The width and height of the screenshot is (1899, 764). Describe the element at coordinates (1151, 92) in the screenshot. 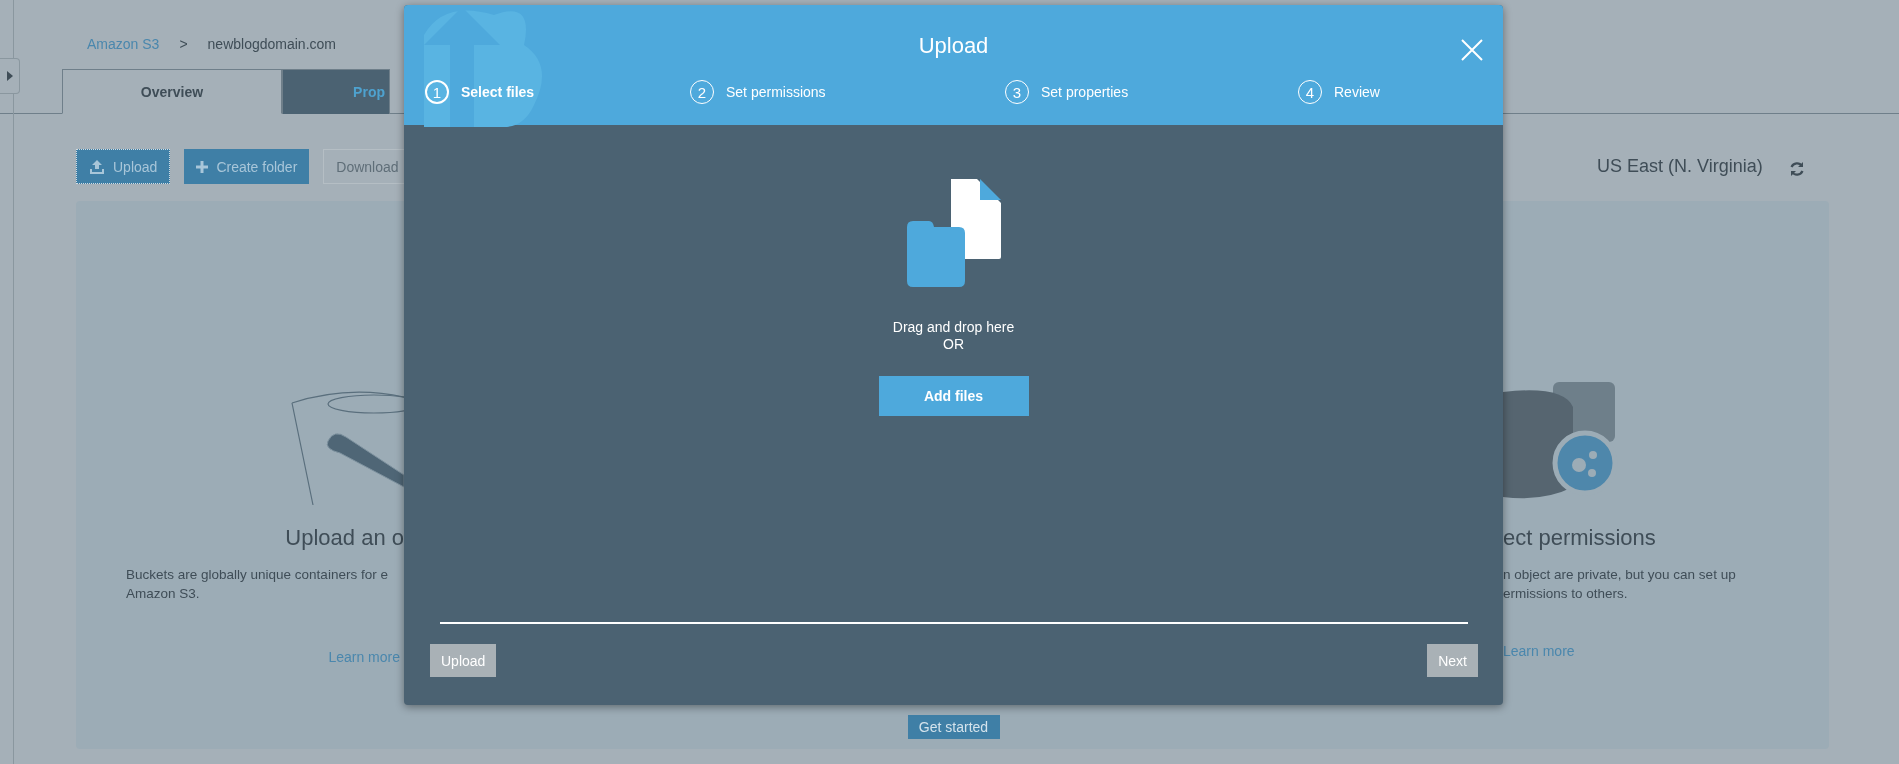

I see `wizard-step: 3 Set properties` at that location.